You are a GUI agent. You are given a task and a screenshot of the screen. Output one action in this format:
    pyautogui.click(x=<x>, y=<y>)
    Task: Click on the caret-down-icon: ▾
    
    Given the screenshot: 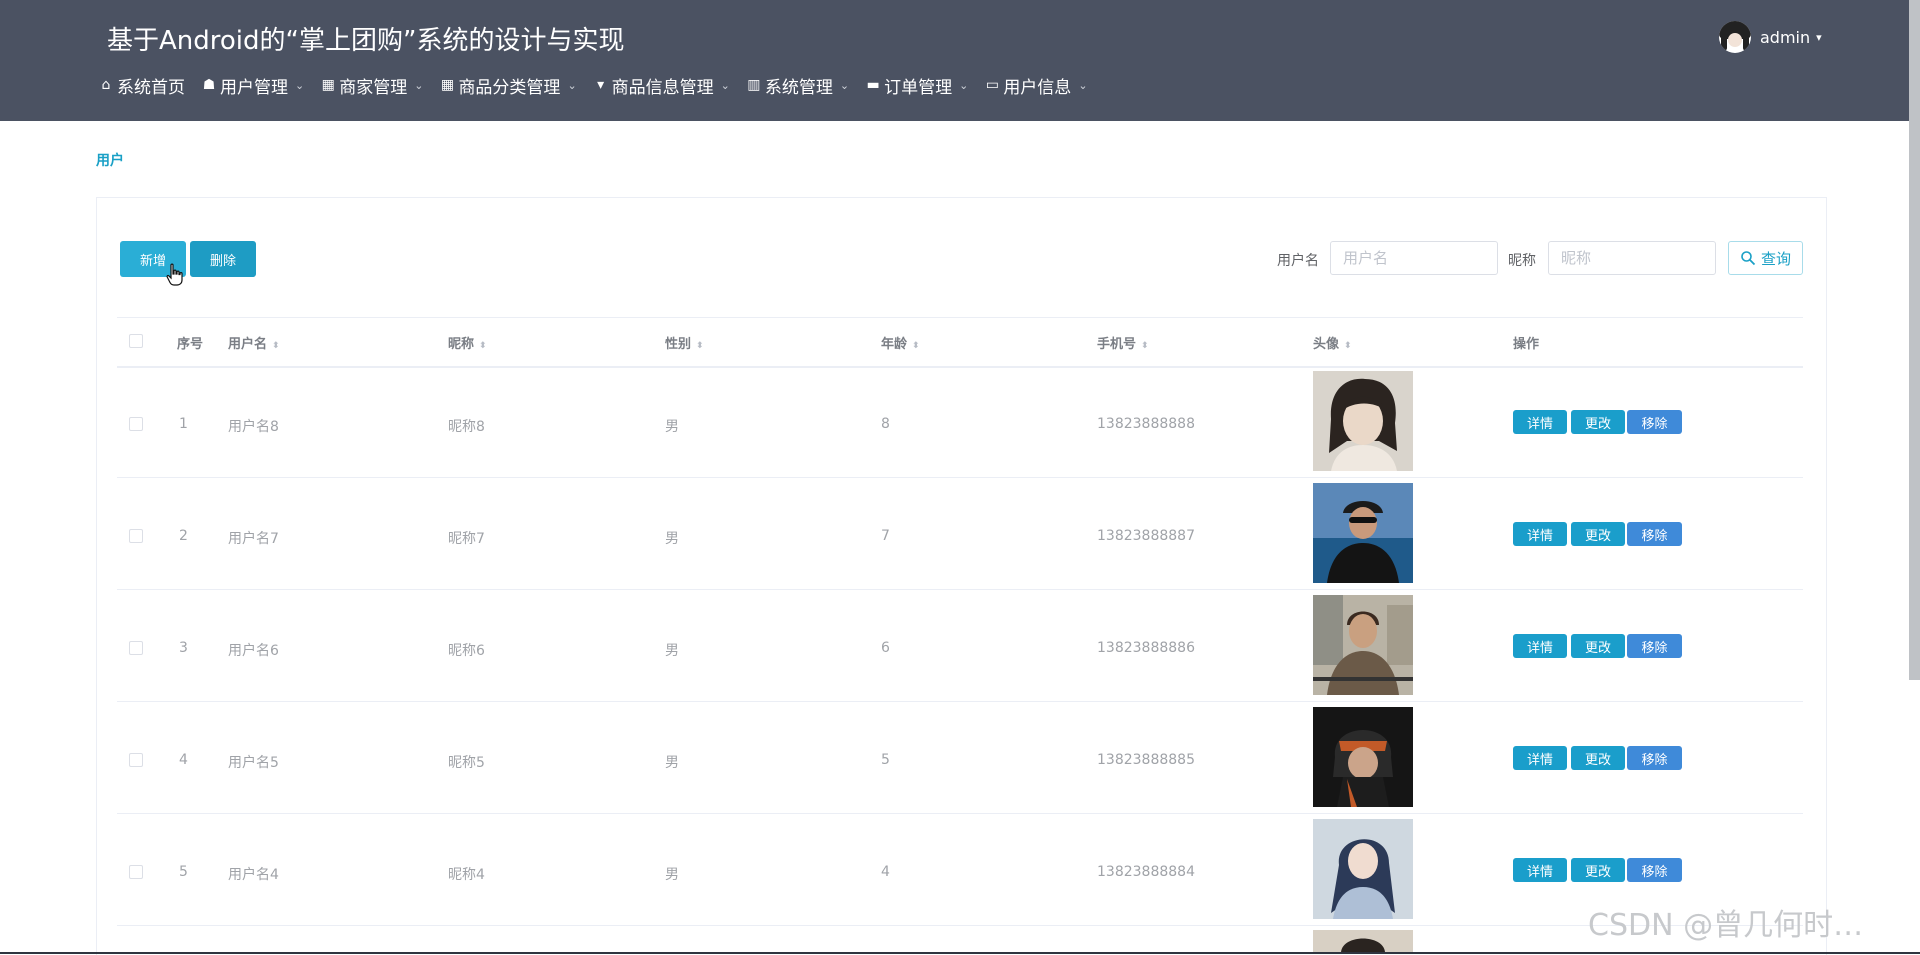 What is the action you would take?
    pyautogui.click(x=1819, y=37)
    